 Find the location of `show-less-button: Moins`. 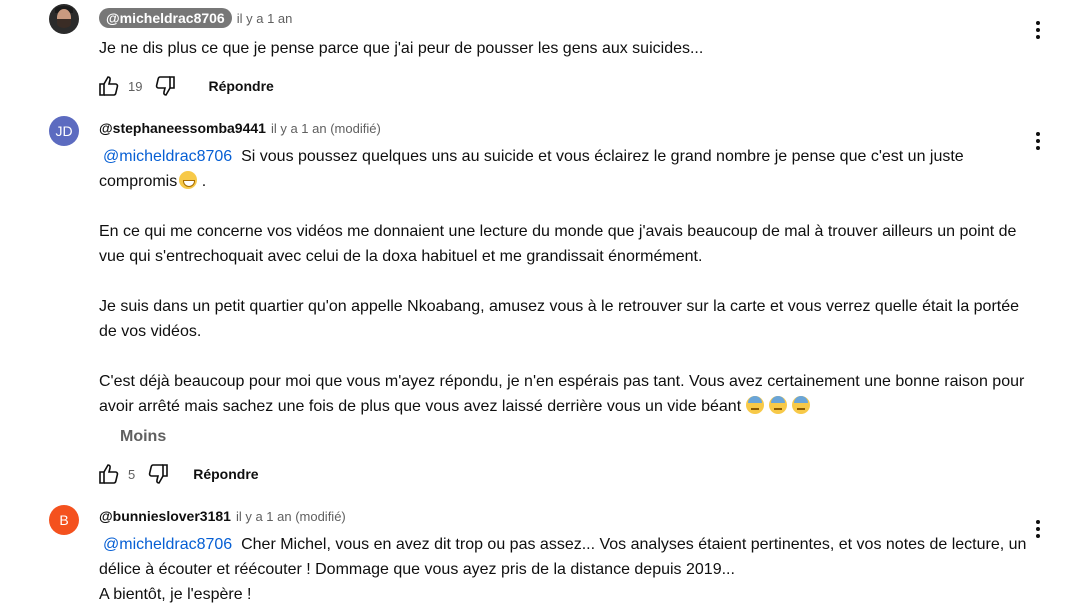

show-less-button: Moins is located at coordinates (143, 437).